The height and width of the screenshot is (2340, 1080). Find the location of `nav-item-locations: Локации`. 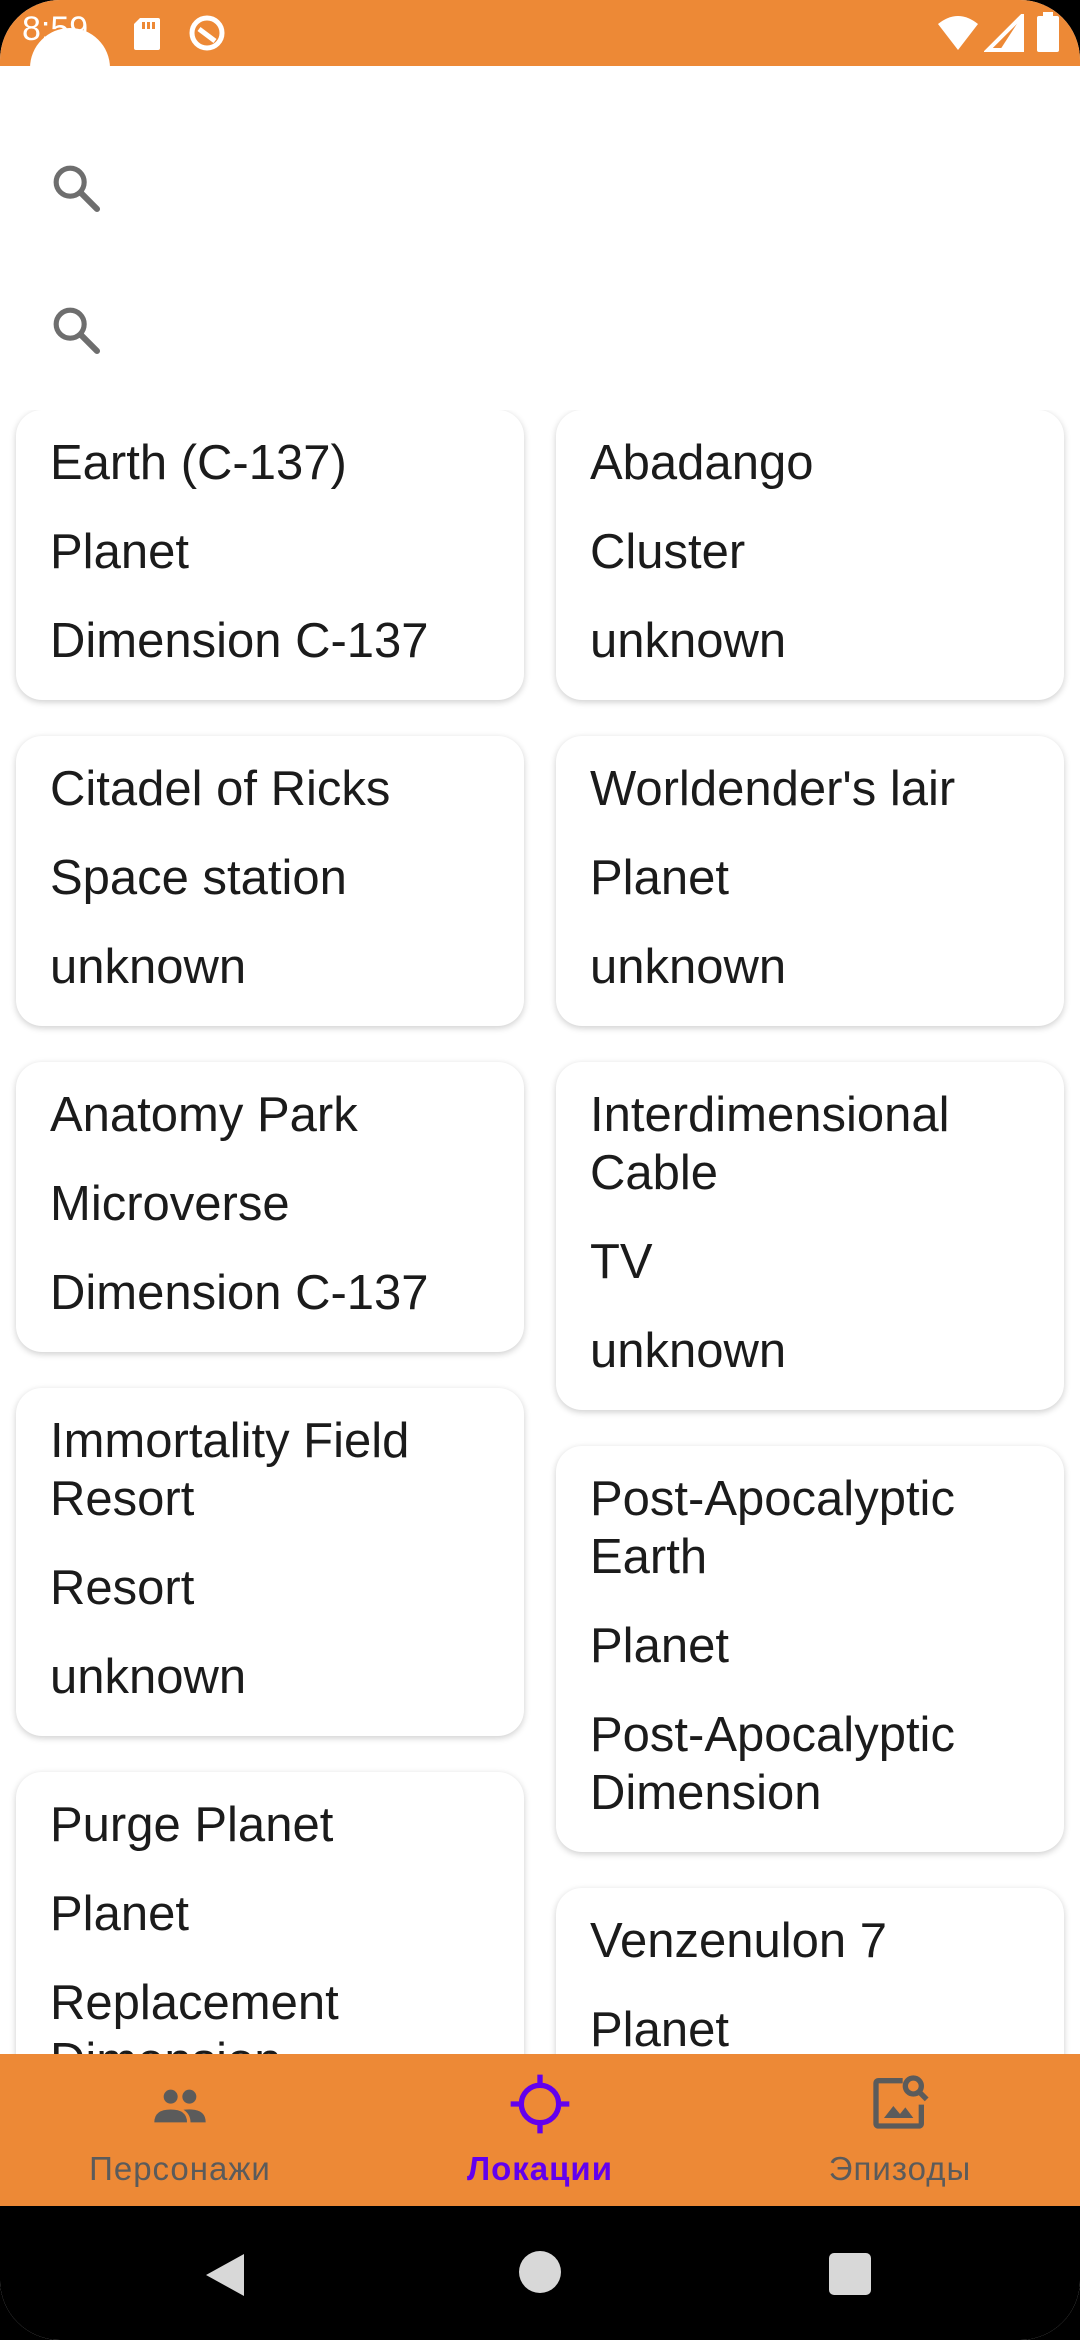

nav-item-locations: Локации is located at coordinates (540, 2130).